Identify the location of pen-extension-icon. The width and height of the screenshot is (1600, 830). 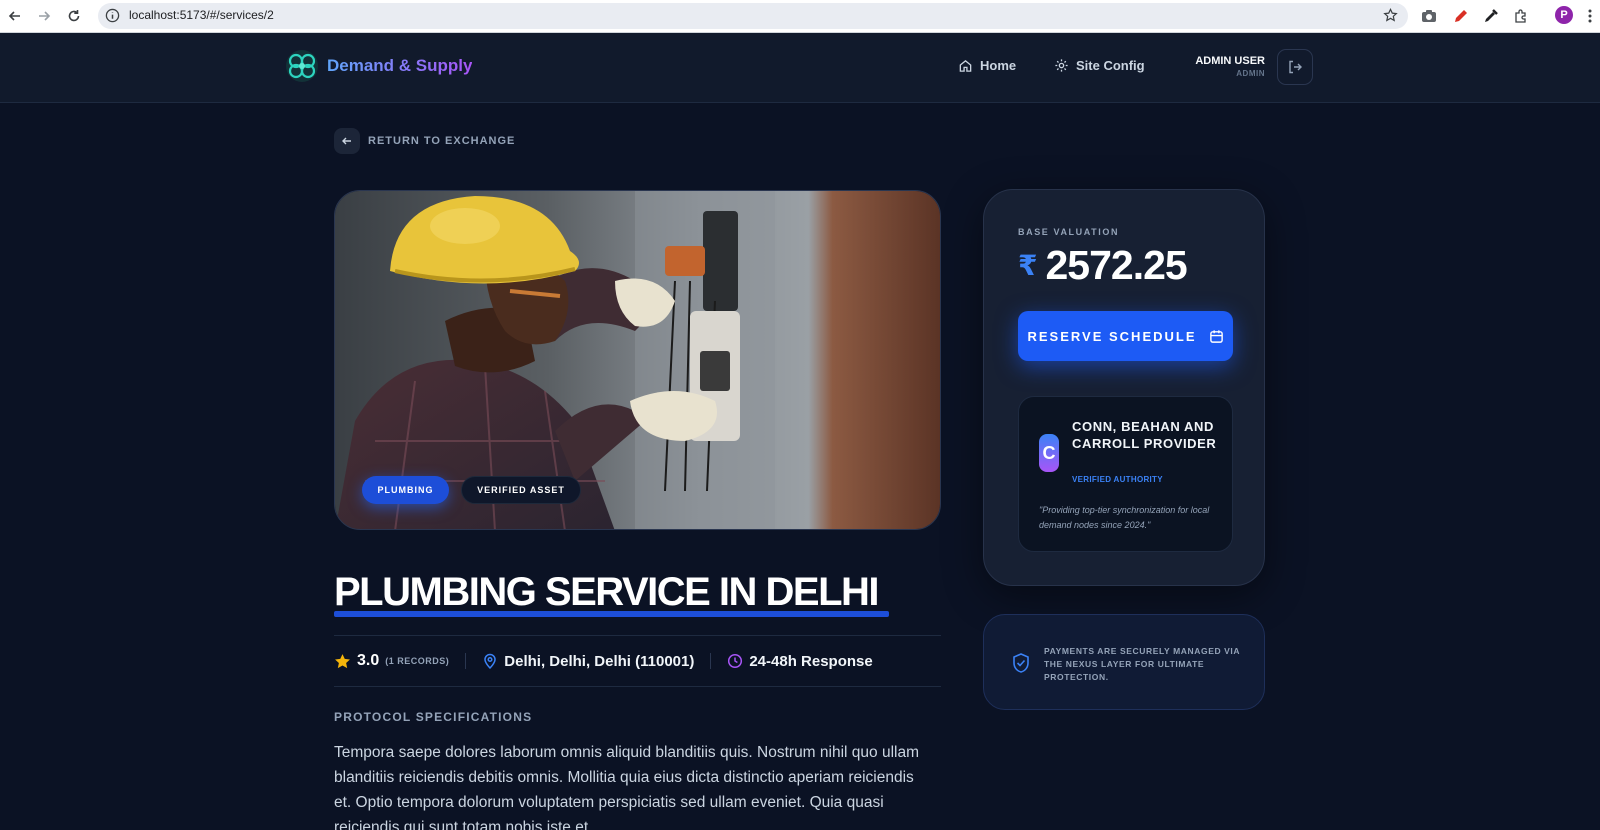
(1460, 16).